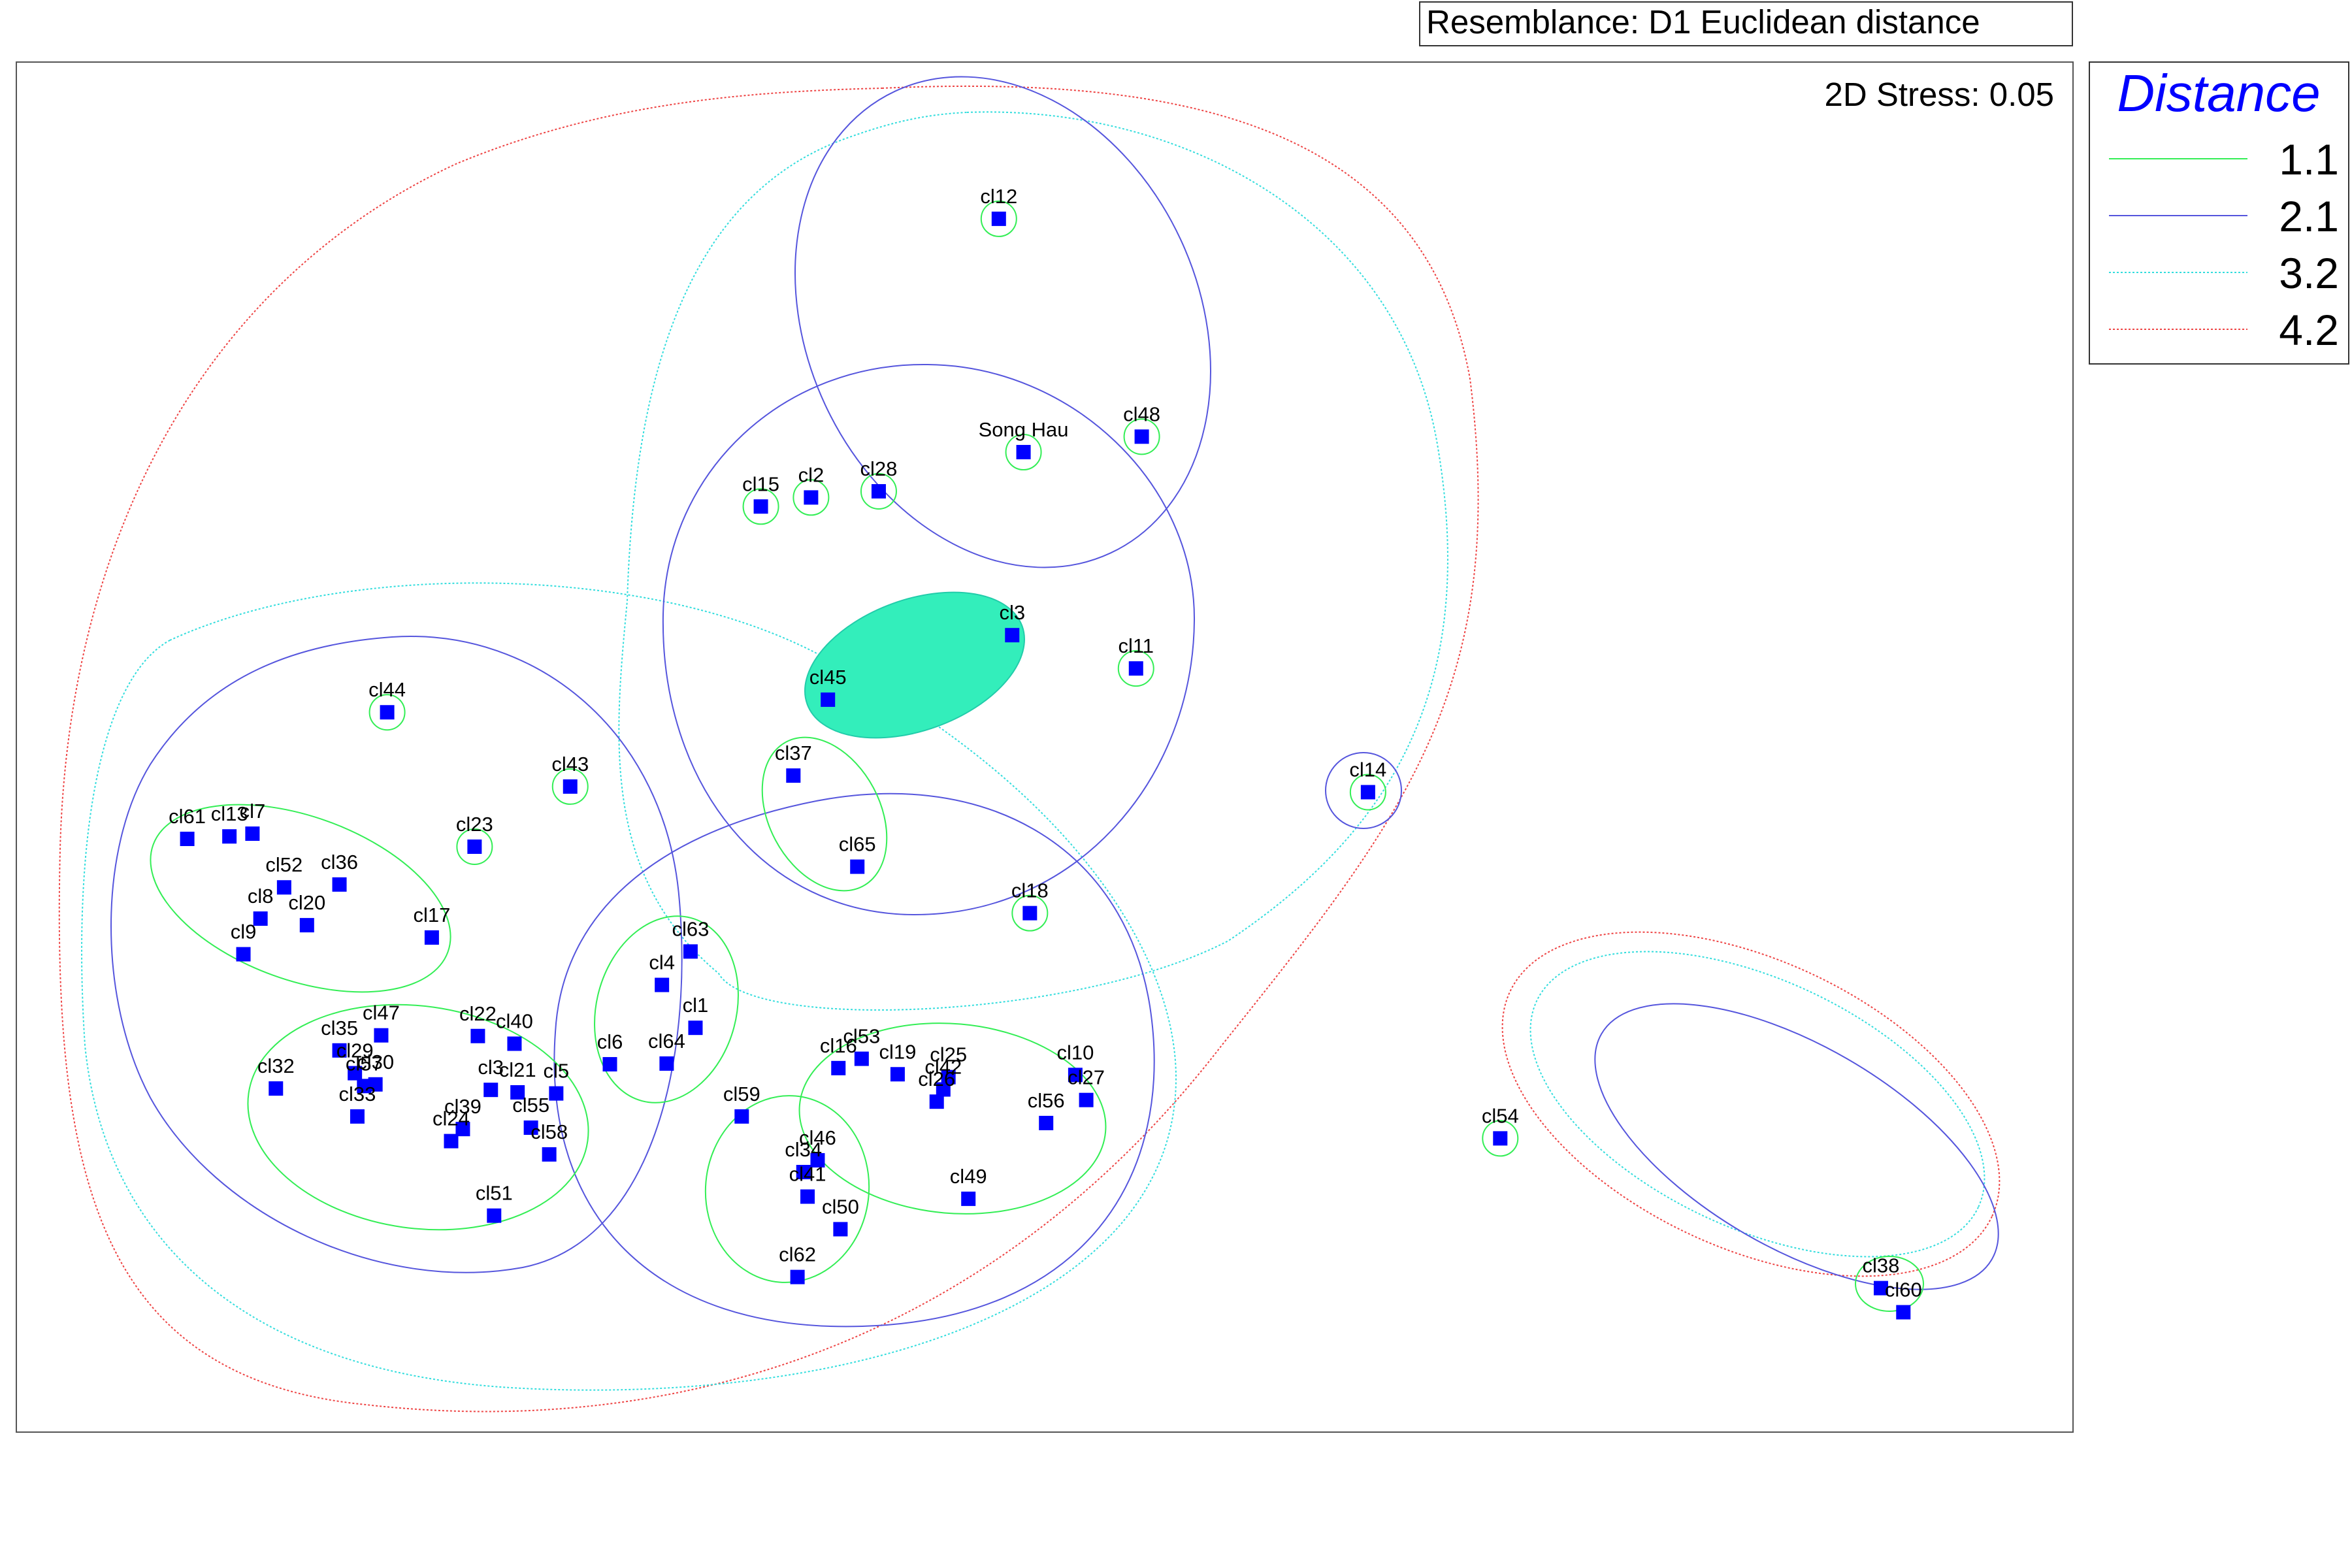 The image size is (2352, 1568). I want to click on point-label-cl62: cl62, so click(797, 1254).